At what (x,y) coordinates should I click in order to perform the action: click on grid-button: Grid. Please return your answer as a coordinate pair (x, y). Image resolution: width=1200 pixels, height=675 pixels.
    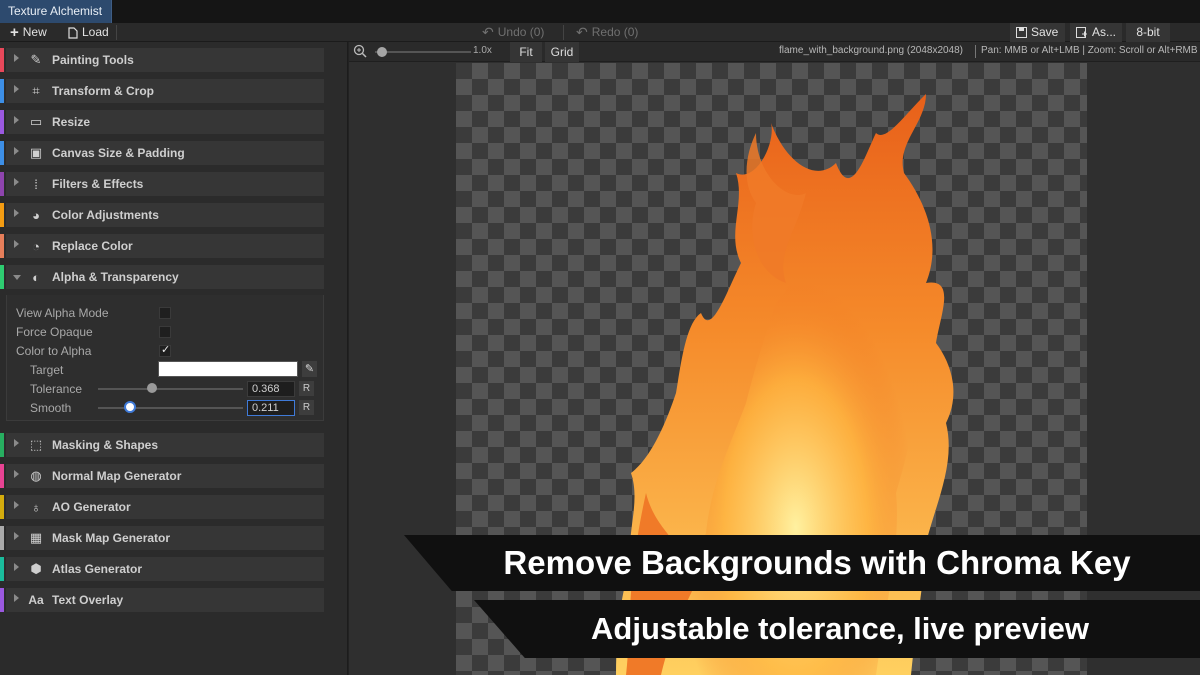
    Looking at the image, I should click on (562, 52).